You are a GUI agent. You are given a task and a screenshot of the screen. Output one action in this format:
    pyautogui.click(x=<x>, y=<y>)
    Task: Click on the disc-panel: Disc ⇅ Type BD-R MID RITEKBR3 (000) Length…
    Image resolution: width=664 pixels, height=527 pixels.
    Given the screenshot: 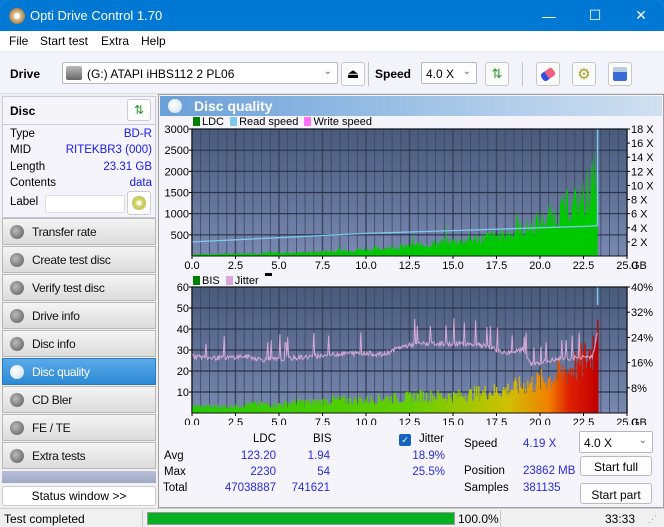 What is the action you would take?
    pyautogui.click(x=79, y=157)
    